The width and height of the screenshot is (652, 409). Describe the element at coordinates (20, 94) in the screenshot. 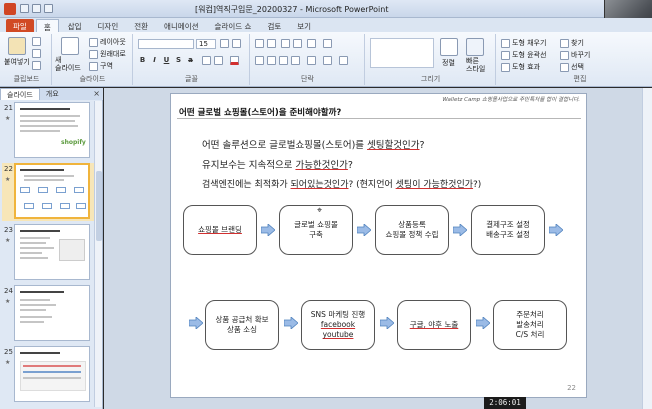

I see `tab-slides: 슬라이드` at that location.